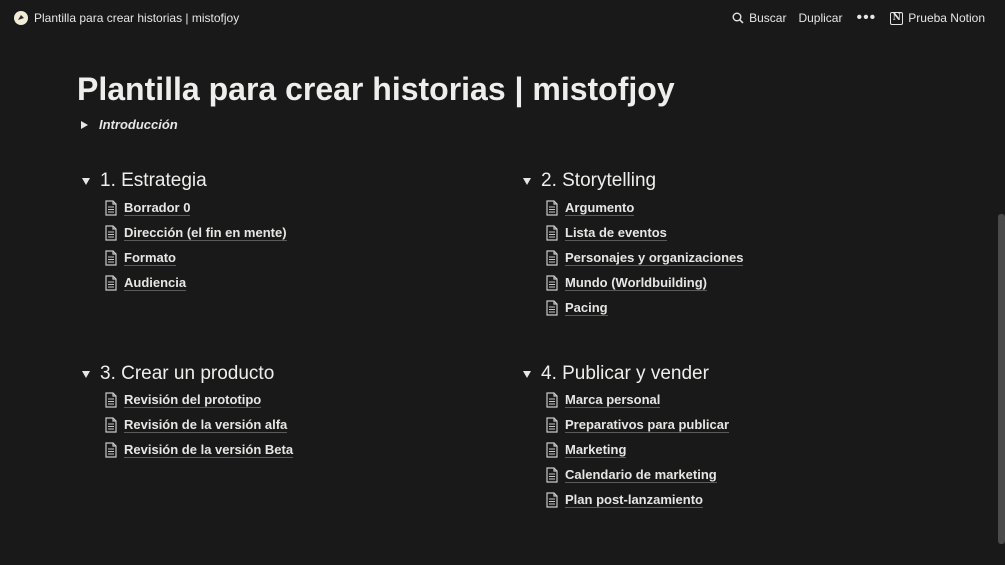 The image size is (1005, 565). What do you see at coordinates (21, 18) in the screenshot?
I see `page-favicon-icon` at bounding box center [21, 18].